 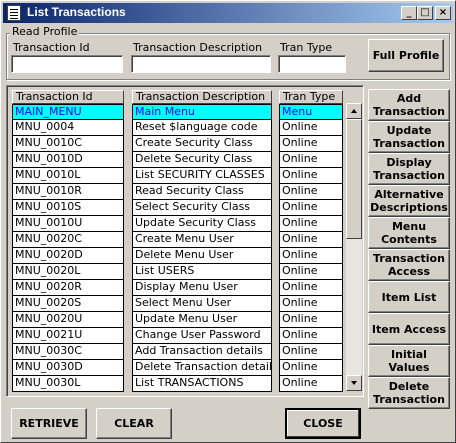 I want to click on row-transaction-id: MNU_0020C, so click(x=68, y=240).